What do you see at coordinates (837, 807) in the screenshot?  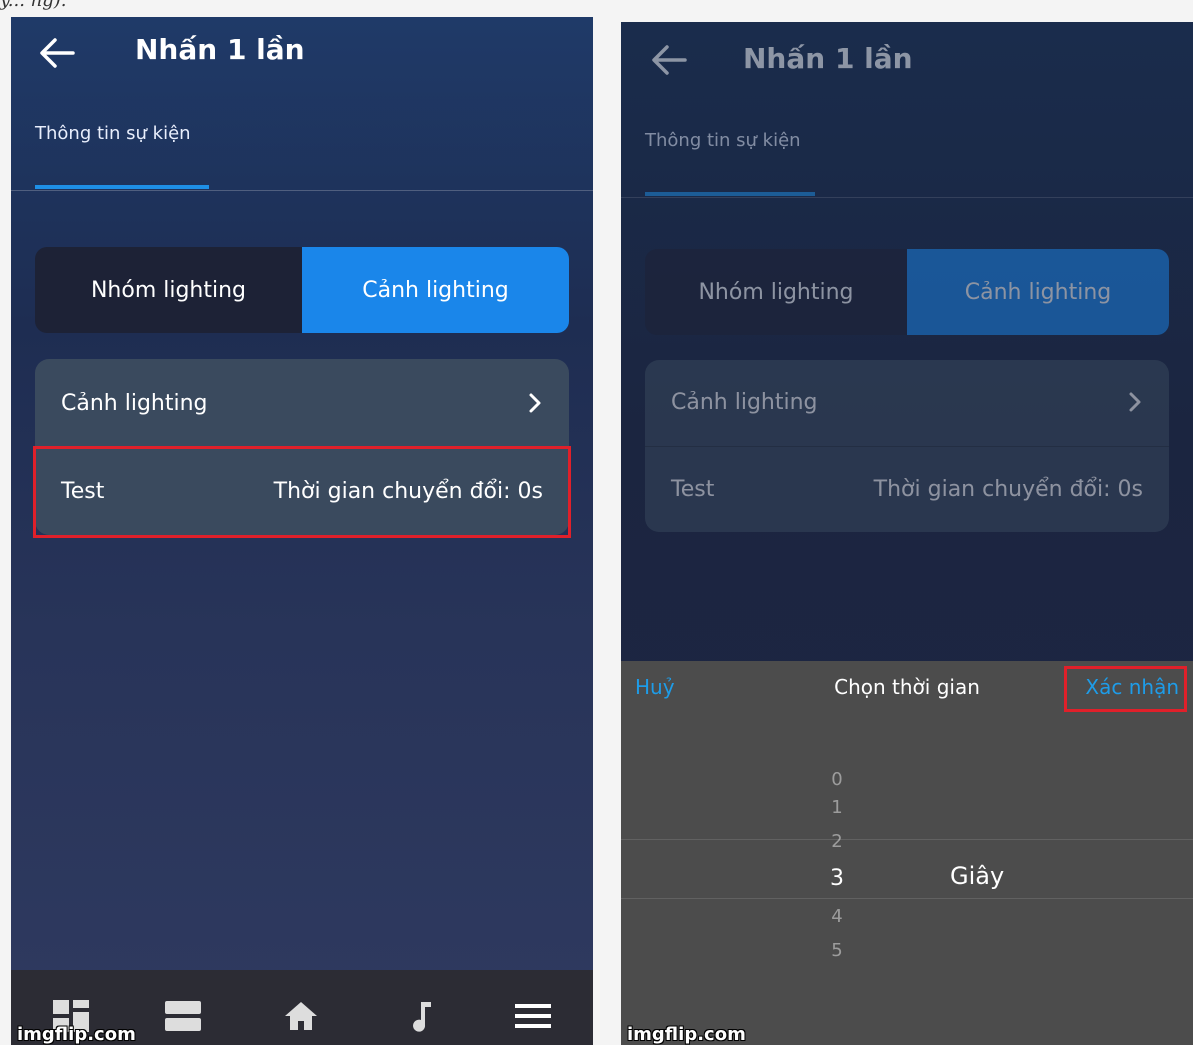 I see `picker-option: 1` at bounding box center [837, 807].